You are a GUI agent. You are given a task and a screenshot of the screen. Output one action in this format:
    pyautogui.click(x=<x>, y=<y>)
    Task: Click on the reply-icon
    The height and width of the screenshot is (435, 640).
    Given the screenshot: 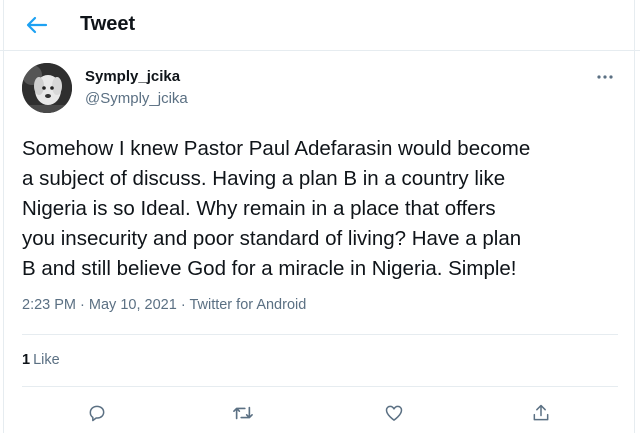 What is the action you would take?
    pyautogui.click(x=97, y=413)
    